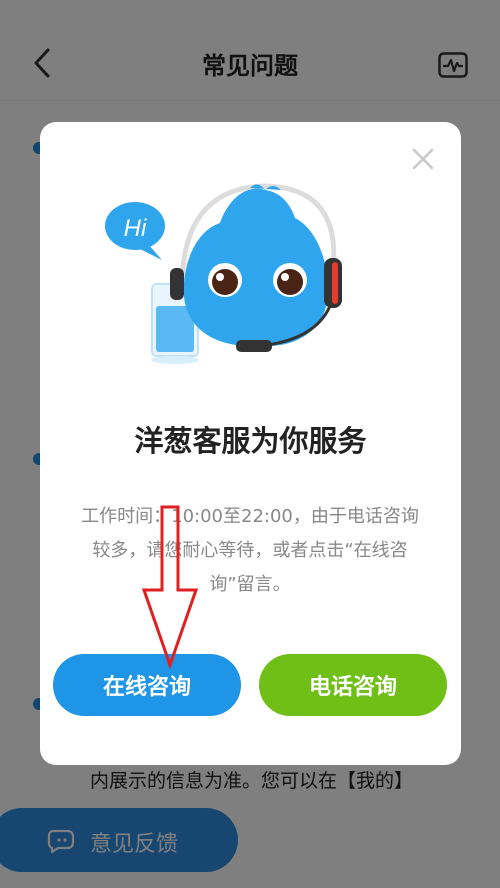  Describe the element at coordinates (353, 685) in the screenshot. I see `phone-consult-button: 电话咨询` at that location.